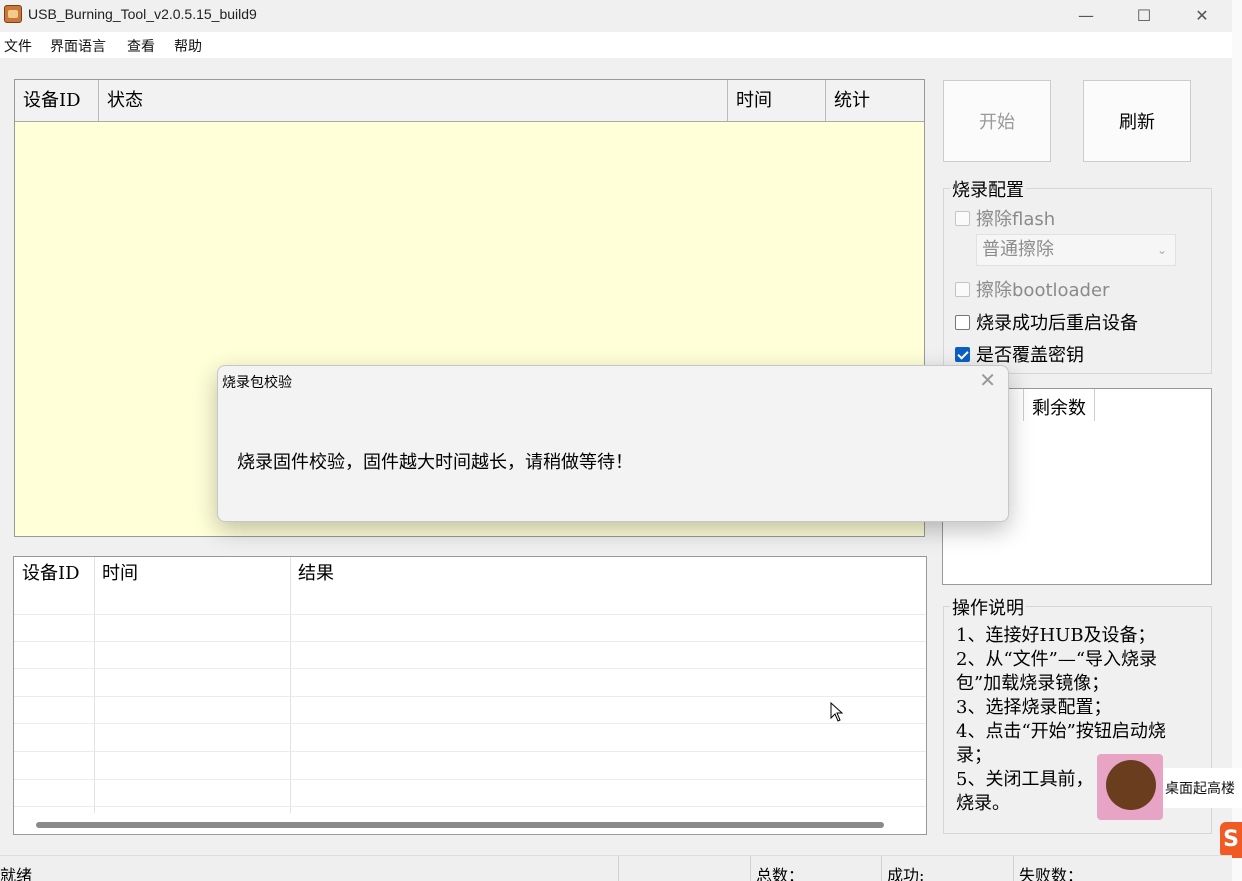 The image size is (1242, 881). Describe the element at coordinates (1018, 249) in the screenshot. I see `erase-mode-value: 普通擦除` at that location.